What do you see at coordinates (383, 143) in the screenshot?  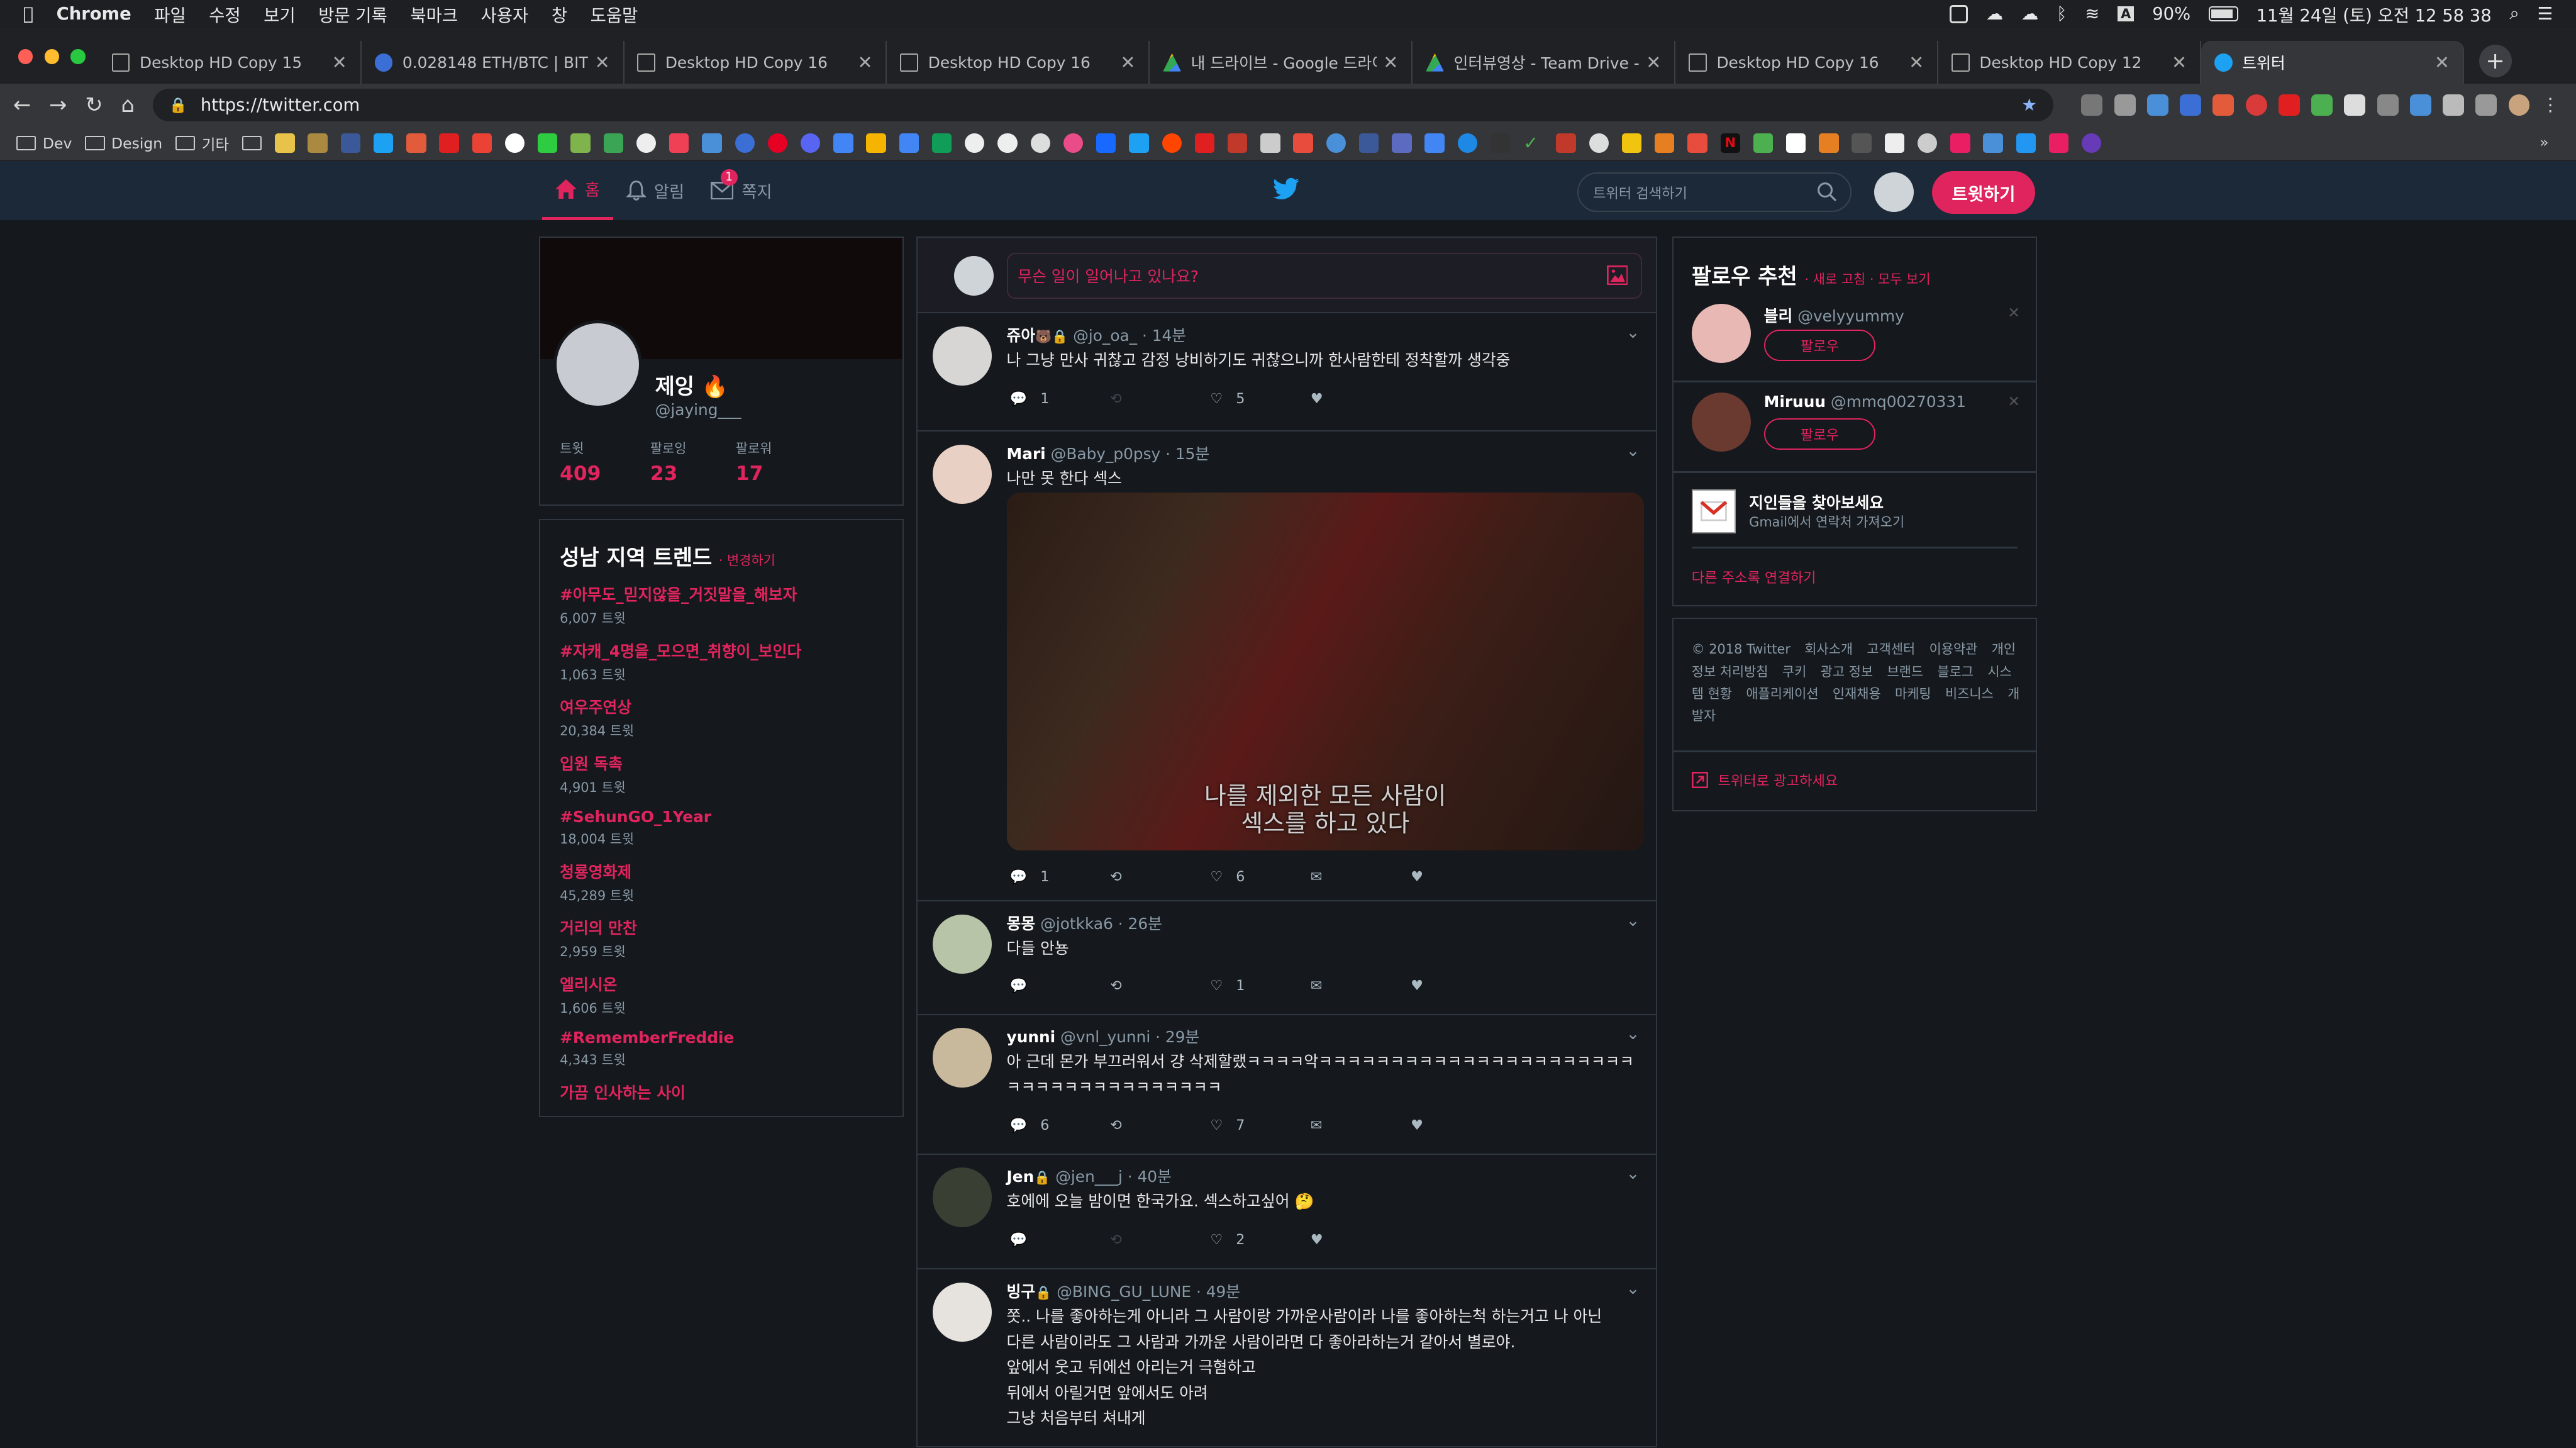 I see `twitter-bookmark-icon` at bounding box center [383, 143].